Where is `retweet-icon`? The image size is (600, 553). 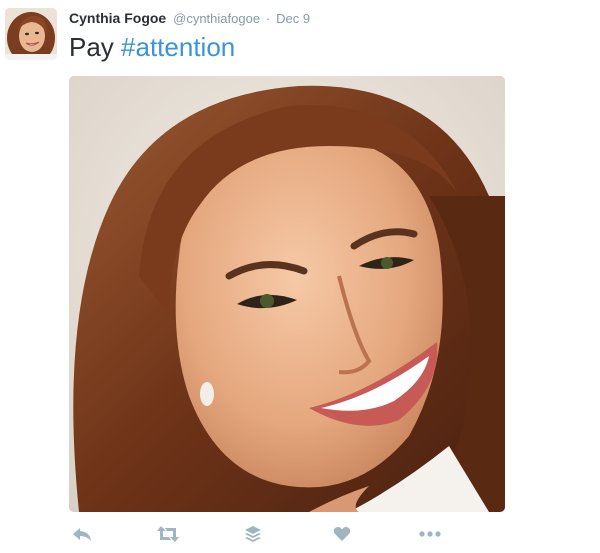 retweet-icon is located at coordinates (168, 534).